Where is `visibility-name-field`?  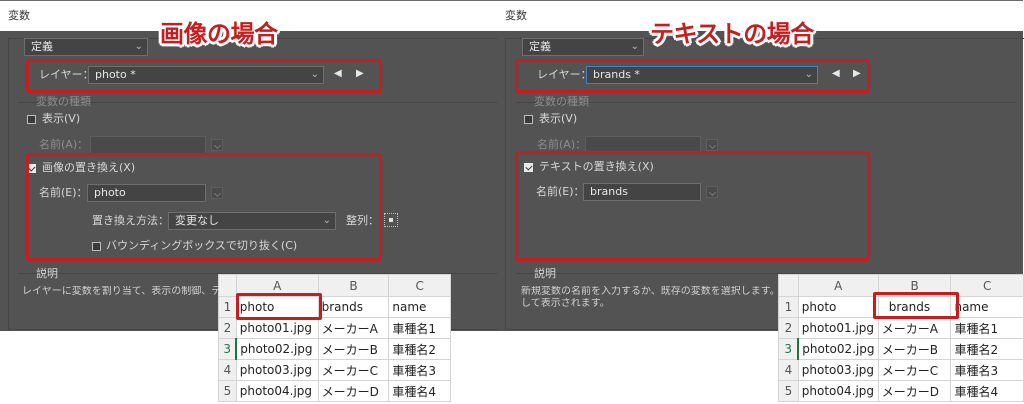
visibility-name-field is located at coordinates (148, 145).